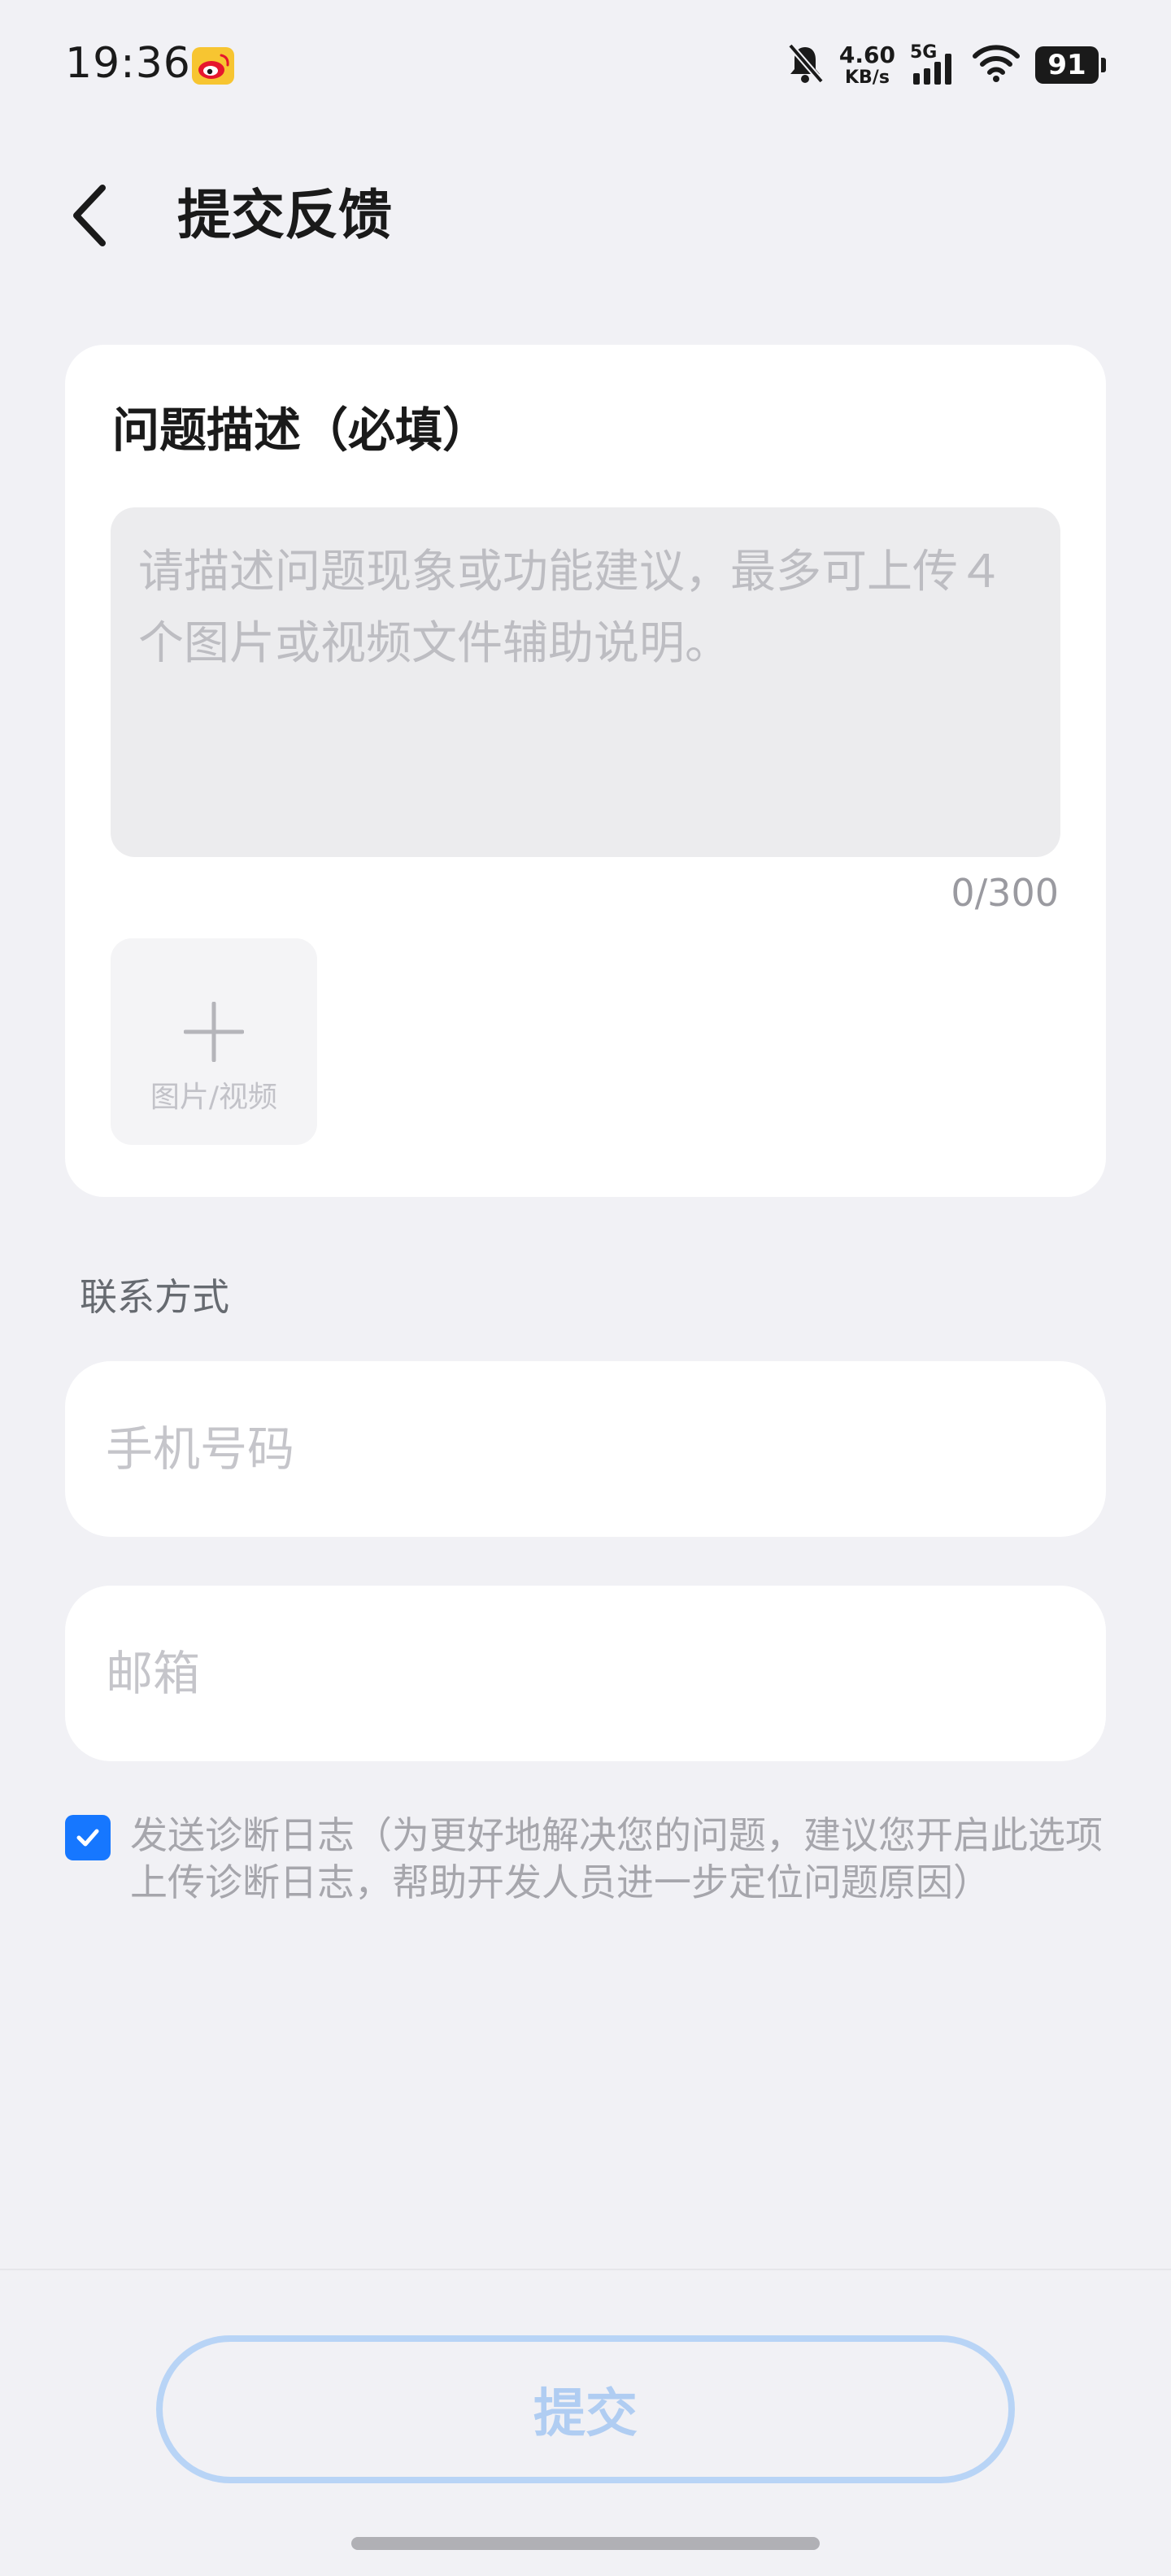 This screenshot has width=1171, height=2576. Describe the element at coordinates (213, 66) in the screenshot. I see `weibo-icon` at that location.